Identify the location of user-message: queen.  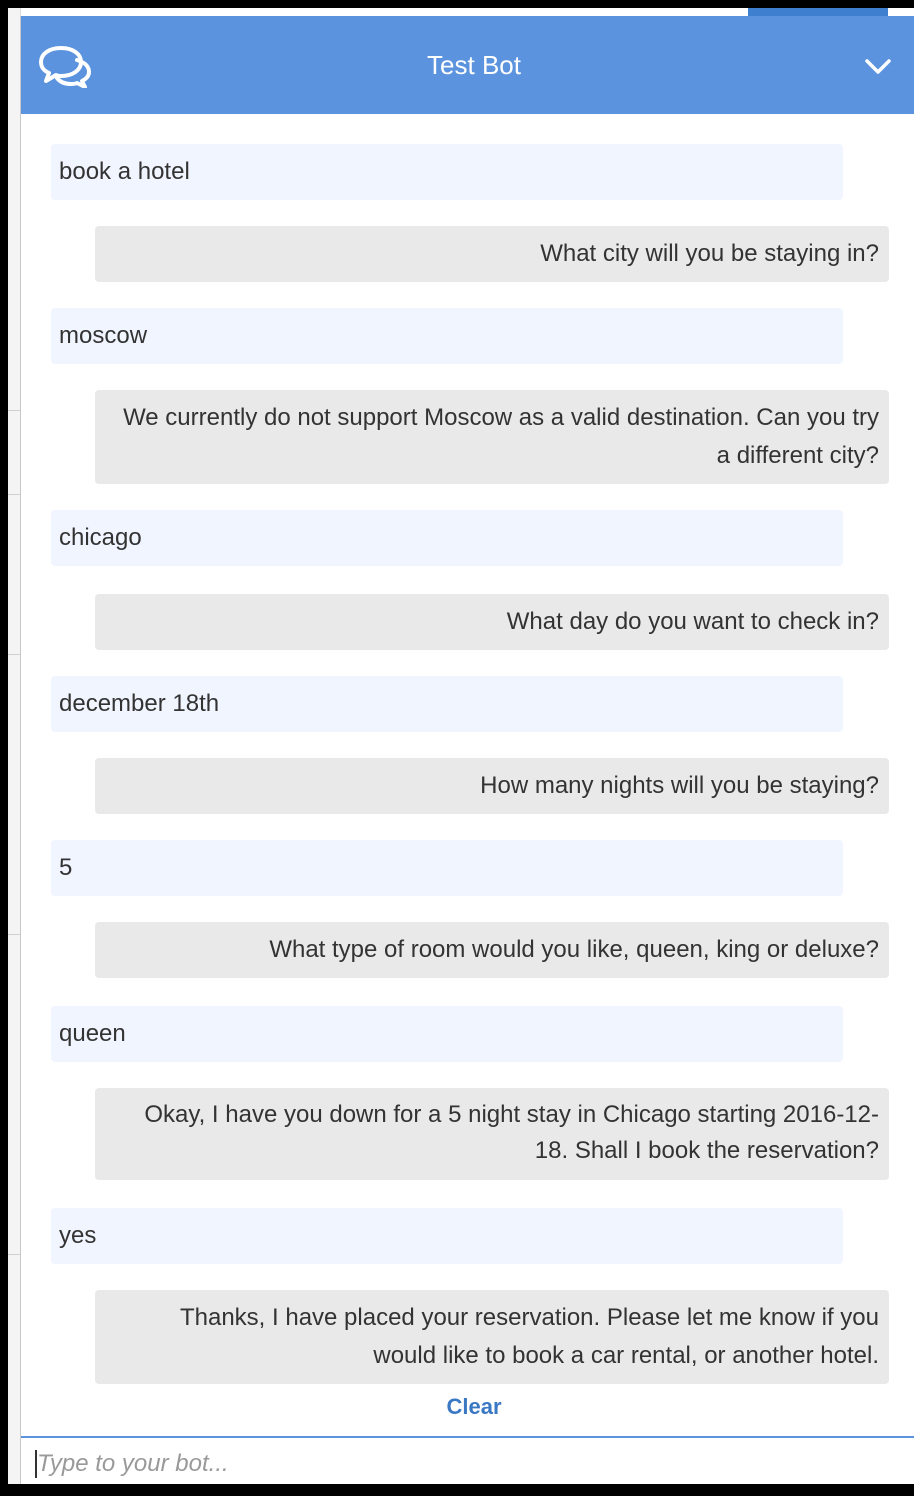
(447, 1034).